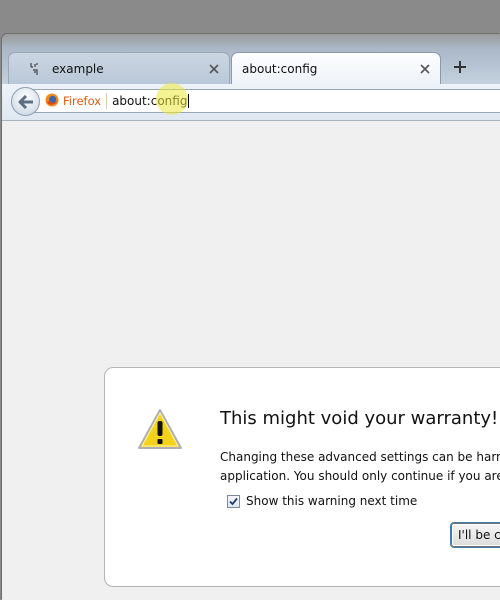 The width and height of the screenshot is (500, 600). I want to click on show-warning-checkbox, so click(233, 501).